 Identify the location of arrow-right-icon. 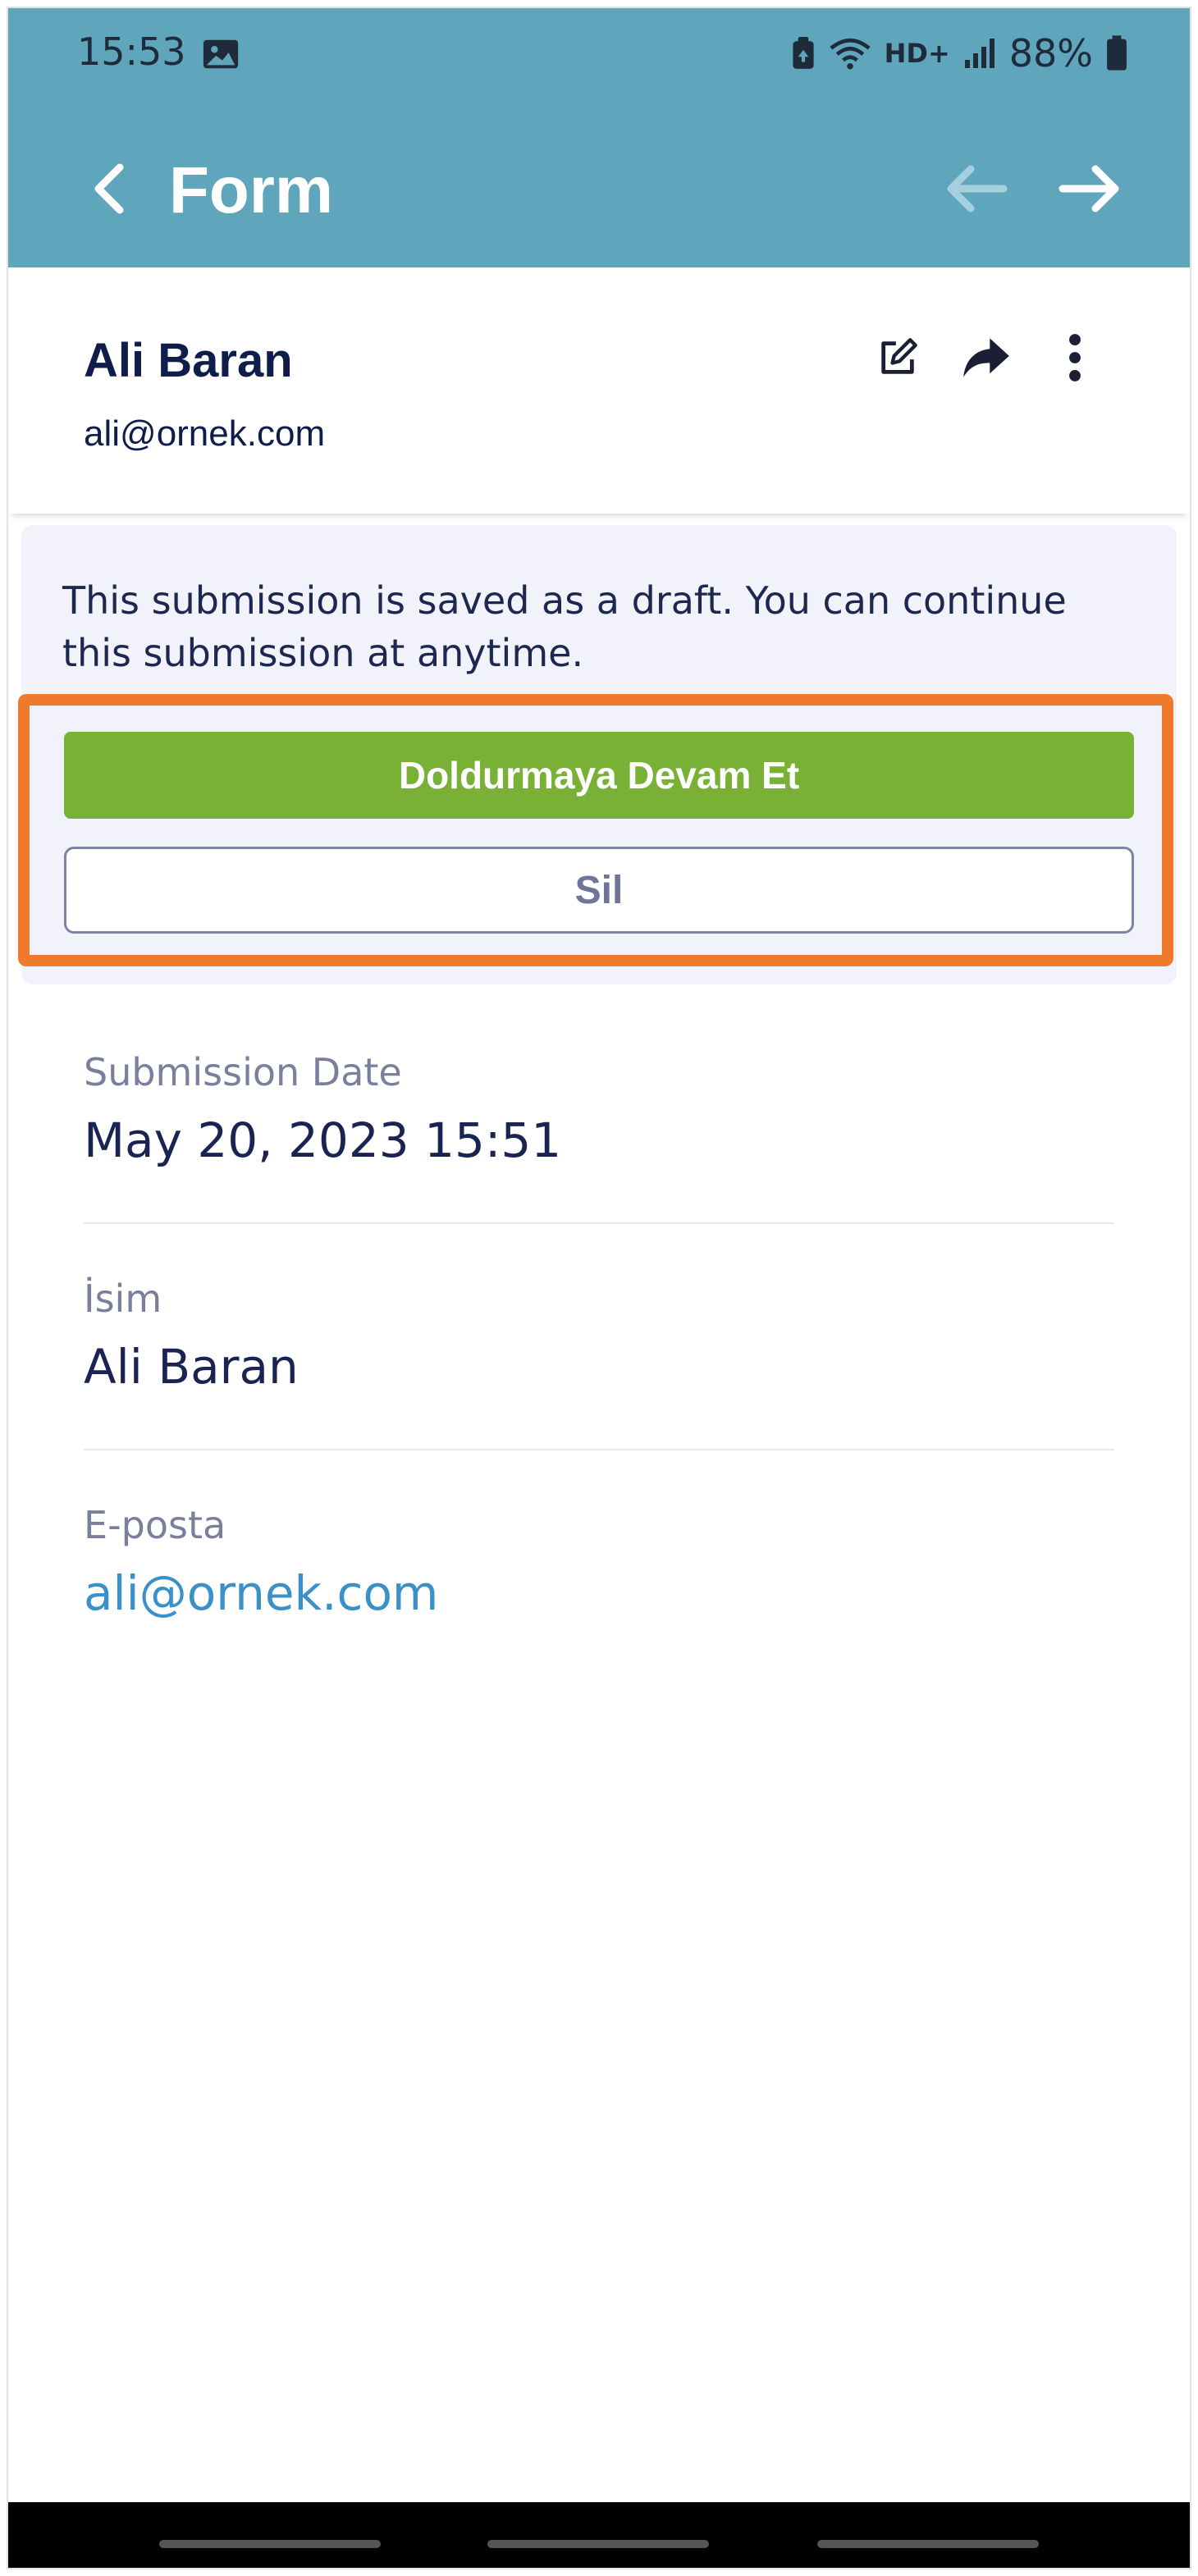
(1089, 188).